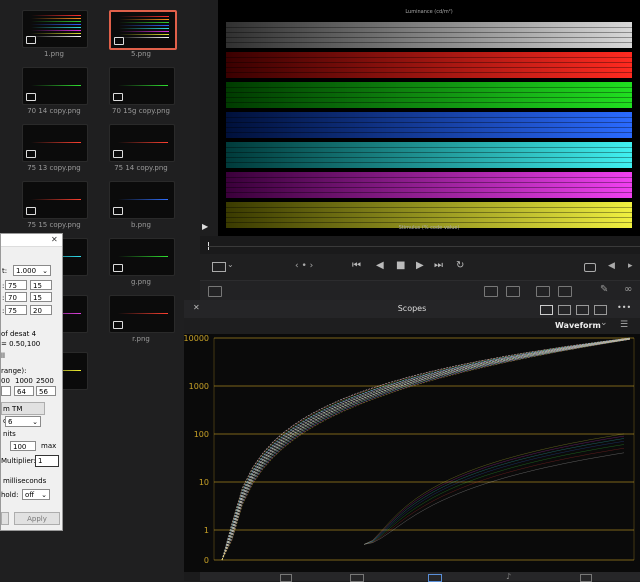 The height and width of the screenshot is (582, 640). Describe the element at coordinates (624, 325) in the screenshot. I see `scope-settings-icon: ☰` at that location.